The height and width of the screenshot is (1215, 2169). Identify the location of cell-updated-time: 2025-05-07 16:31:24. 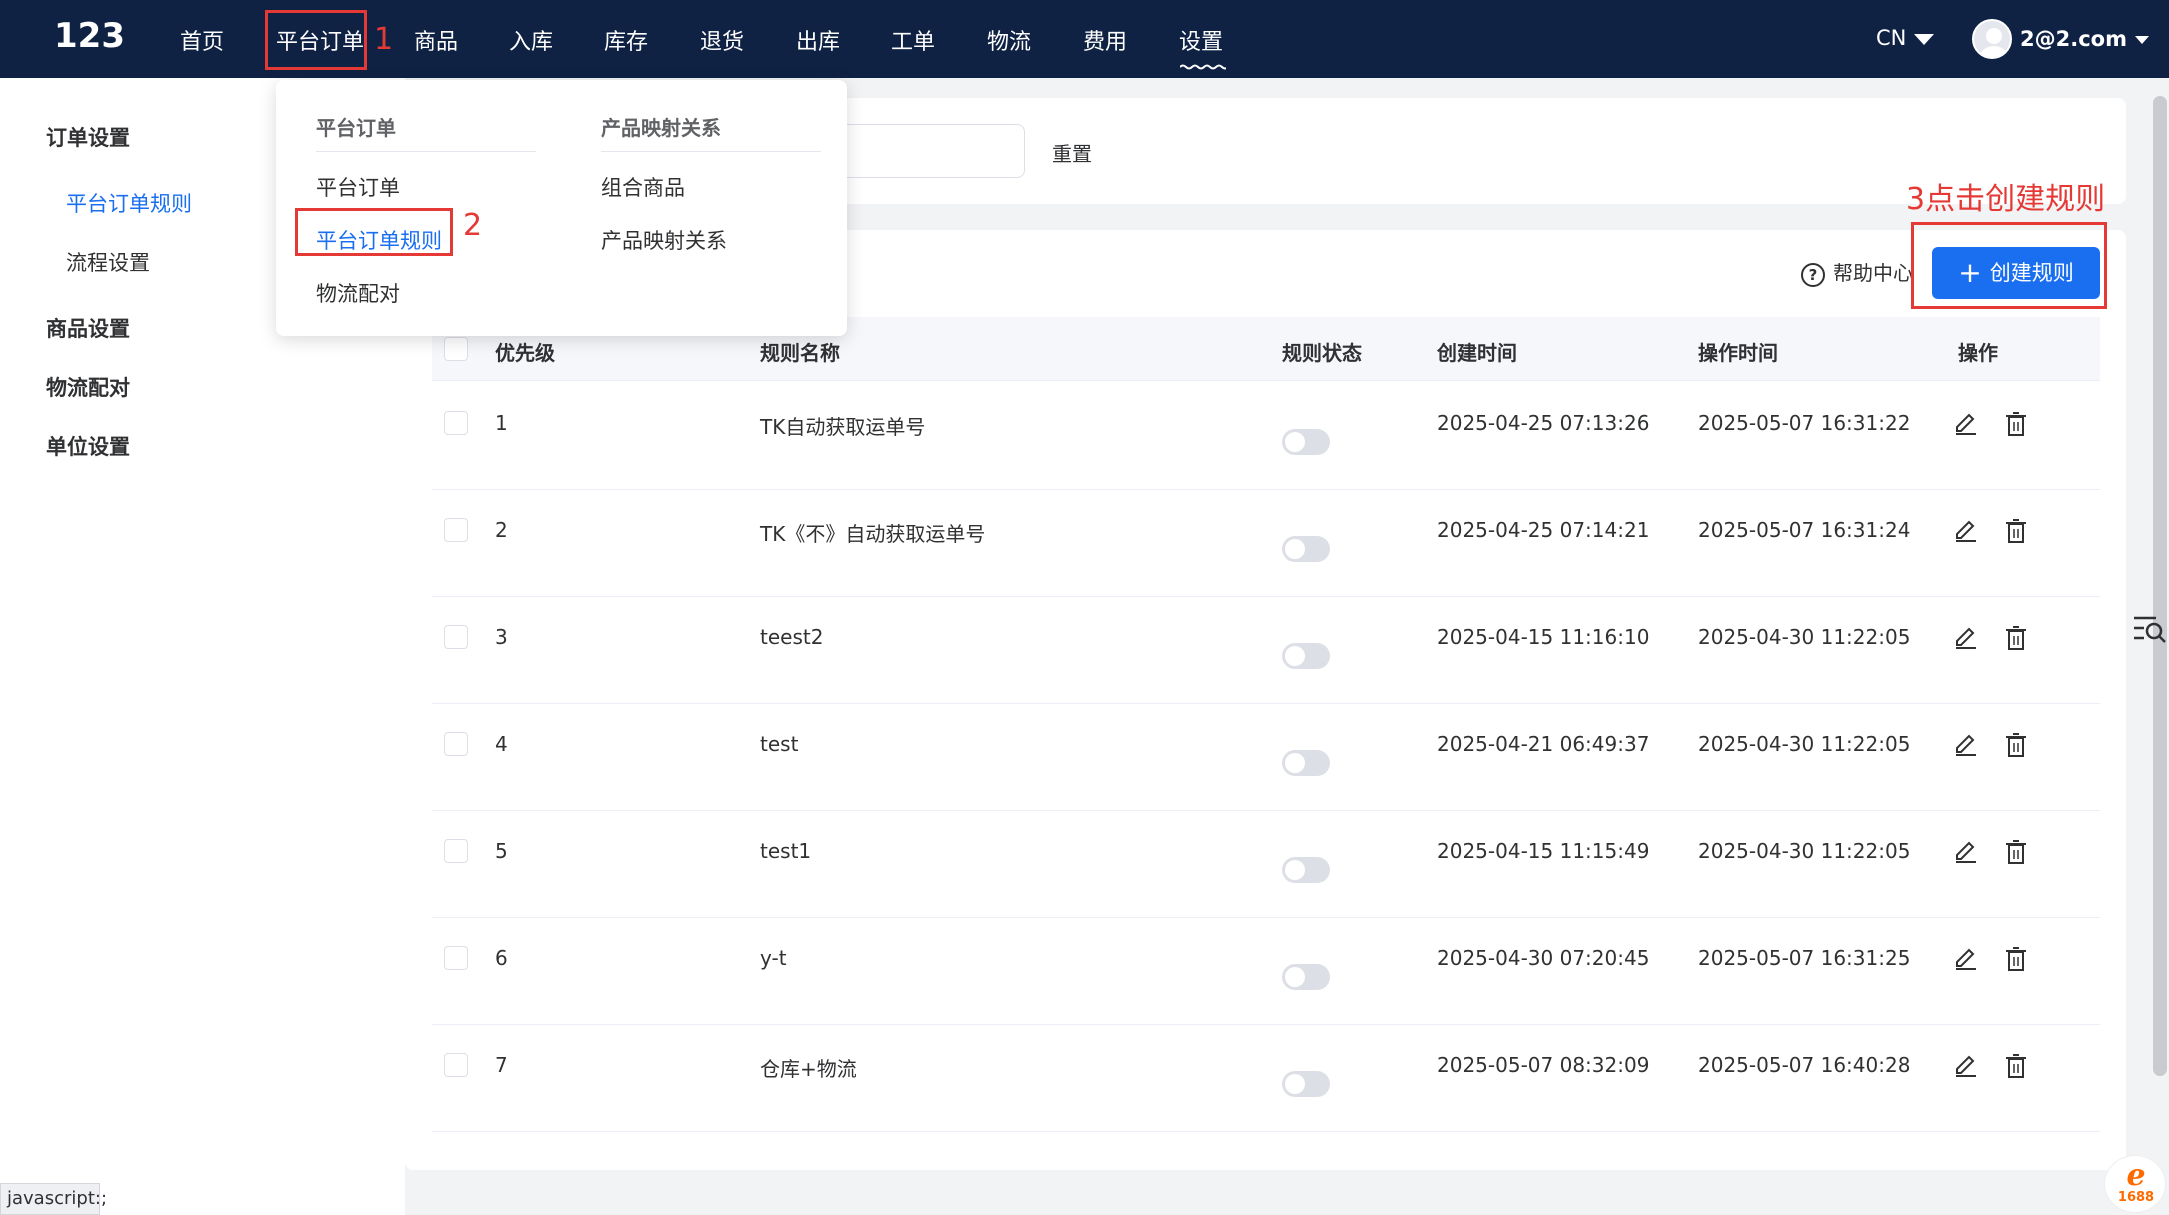
(1804, 530).